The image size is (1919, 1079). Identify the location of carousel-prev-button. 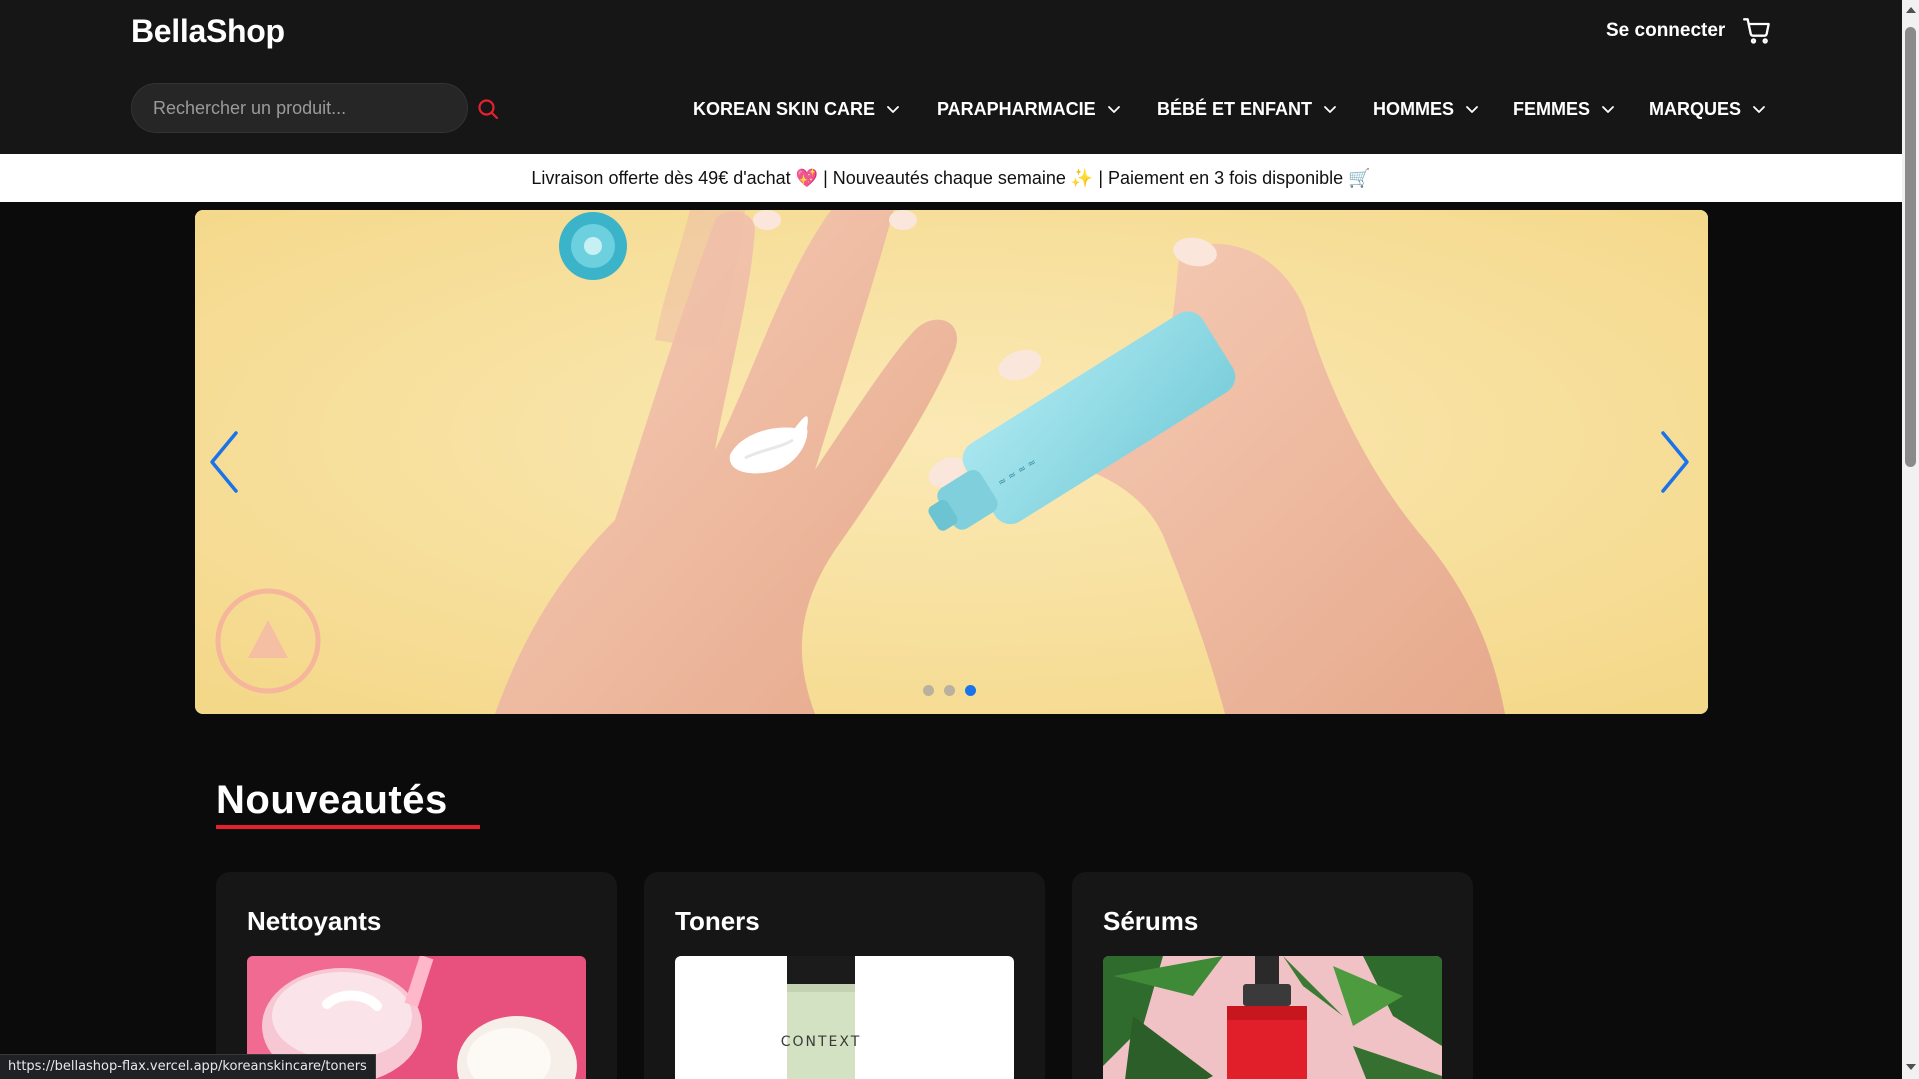
(224, 462).